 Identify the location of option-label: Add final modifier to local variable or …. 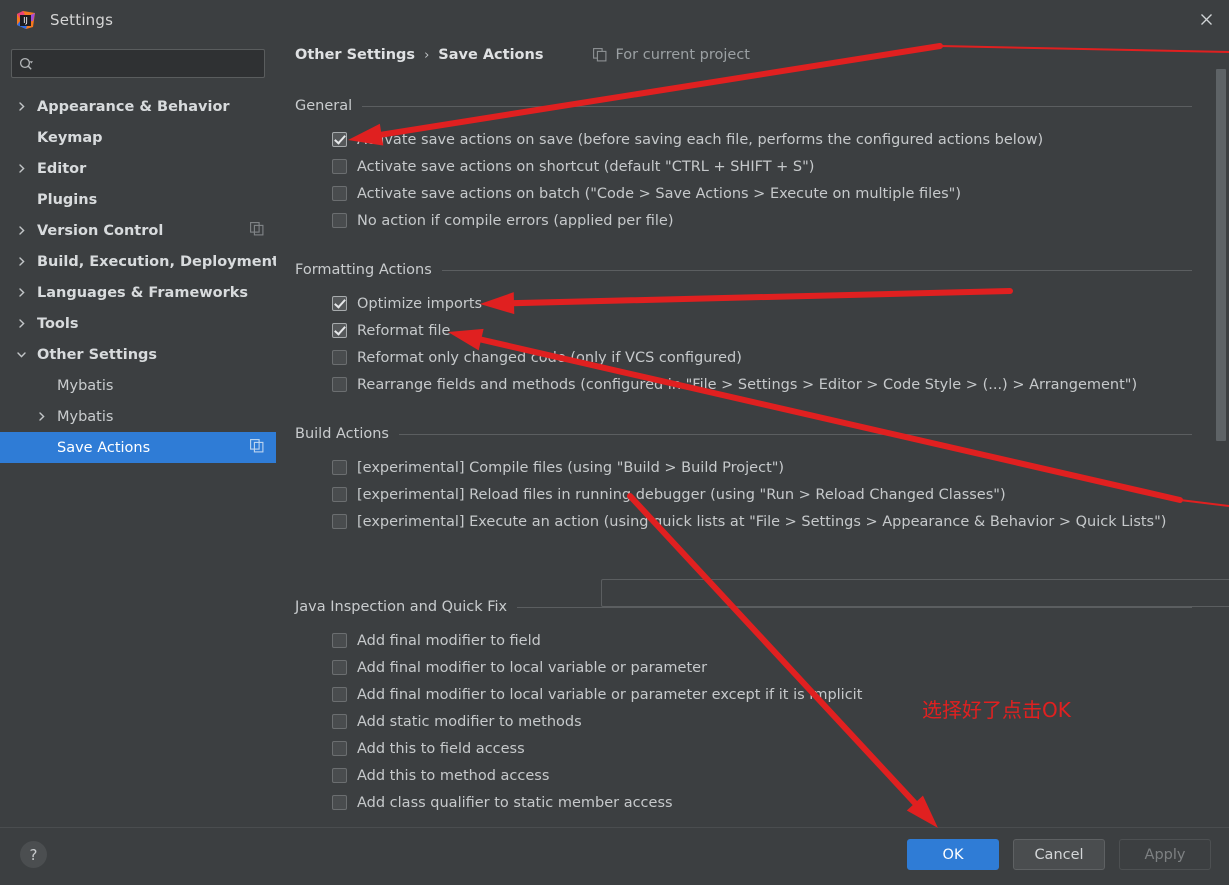
(610, 694).